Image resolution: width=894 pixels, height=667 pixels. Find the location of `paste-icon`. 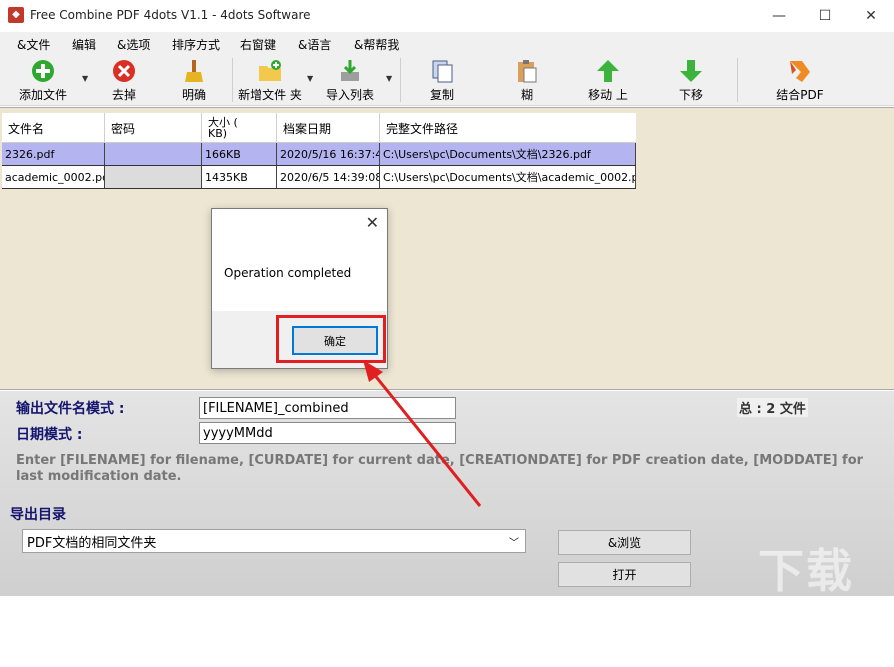

paste-icon is located at coordinates (527, 71).